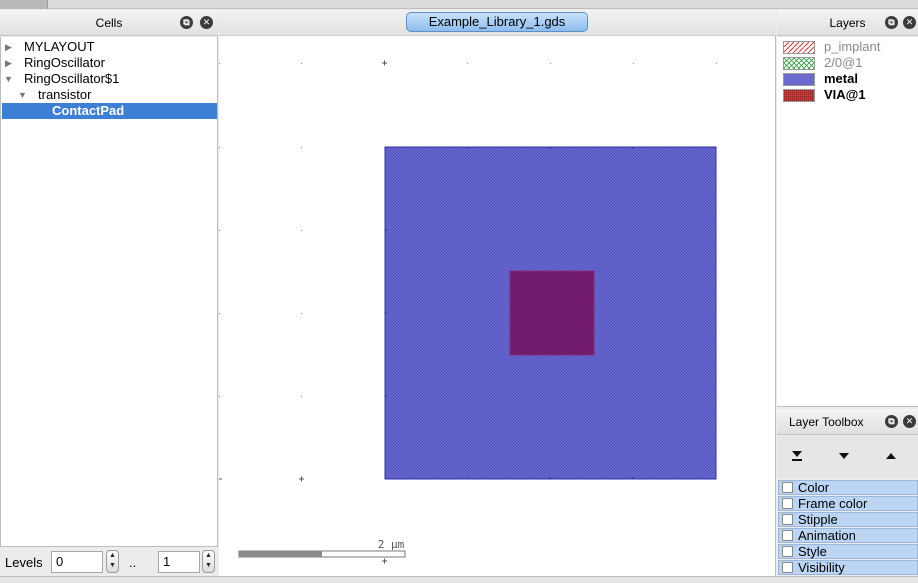 This screenshot has height=583, width=918. Describe the element at coordinates (322, 548) in the screenshot. I see `scale-bar: 2 µm` at that location.